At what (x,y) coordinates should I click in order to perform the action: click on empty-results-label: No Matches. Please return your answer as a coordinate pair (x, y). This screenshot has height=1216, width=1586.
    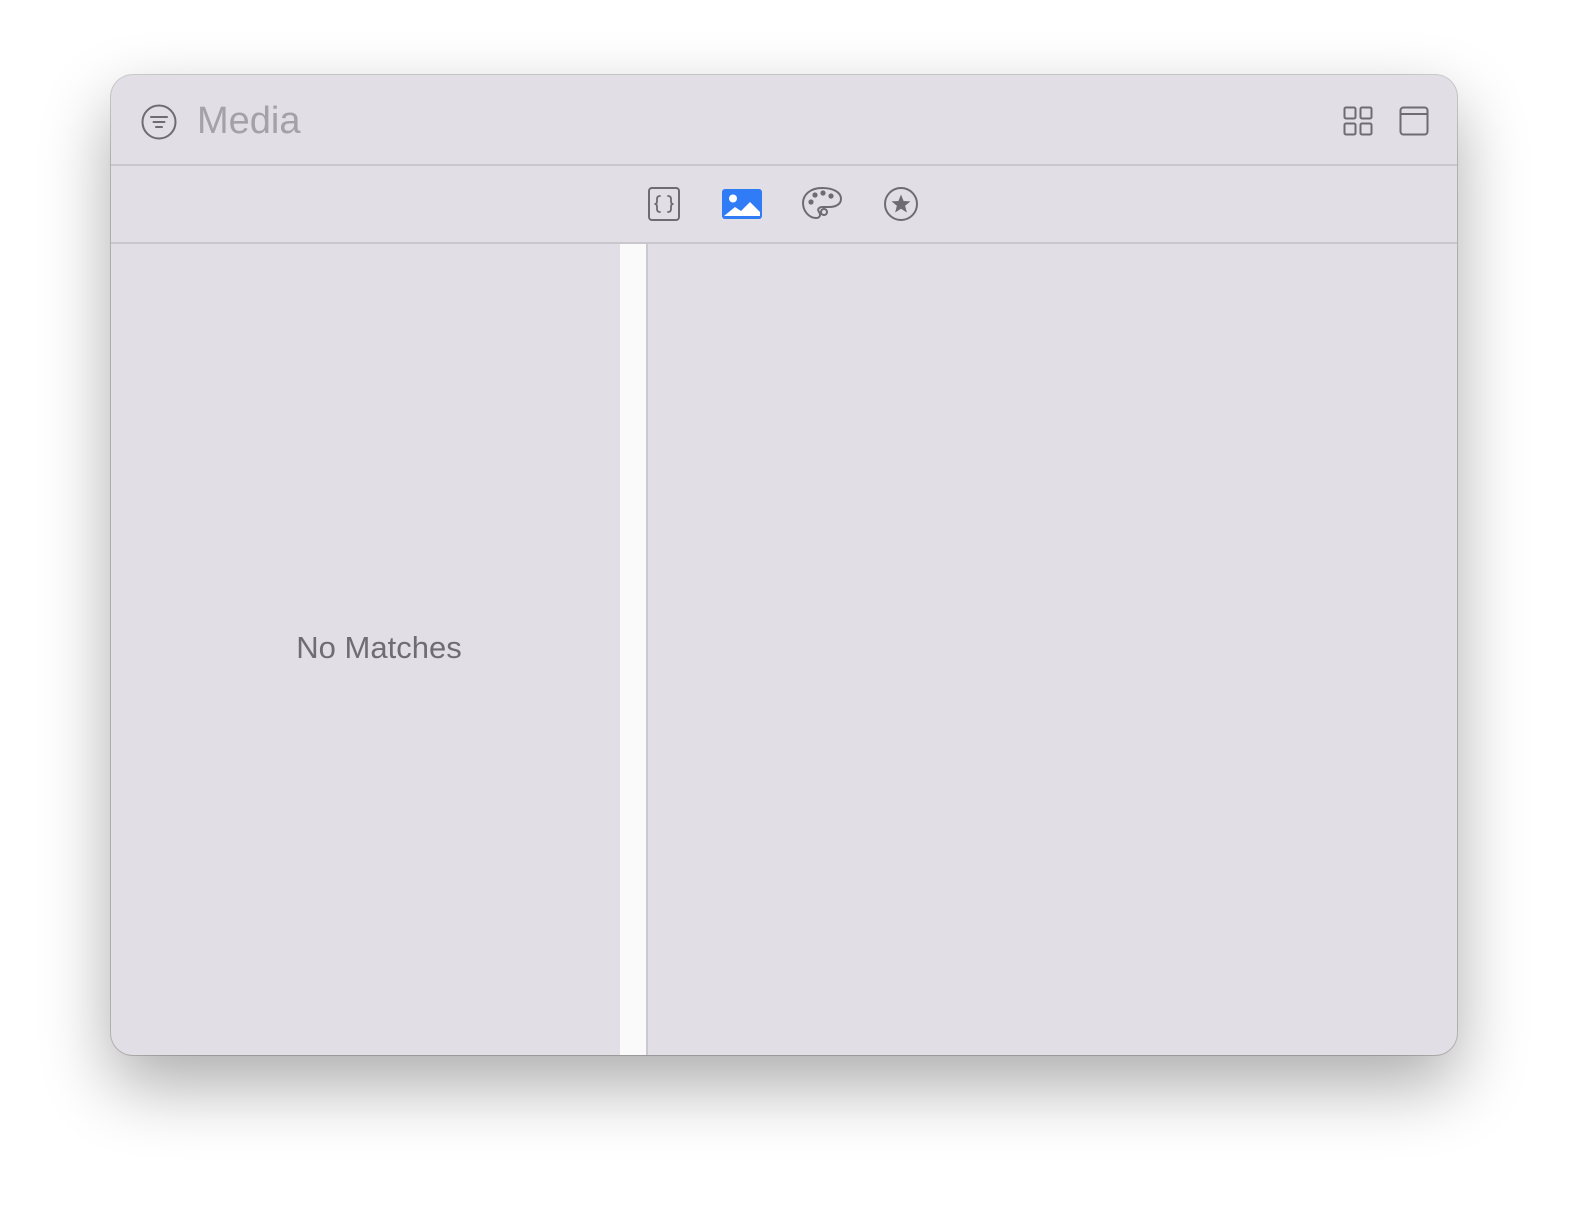
    Looking at the image, I should click on (379, 647).